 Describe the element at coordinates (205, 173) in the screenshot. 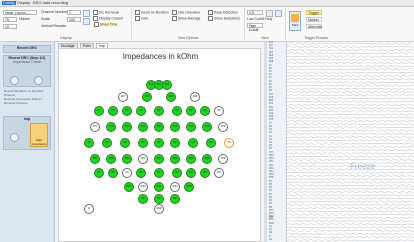

I see `electrode-p6: P6` at that location.